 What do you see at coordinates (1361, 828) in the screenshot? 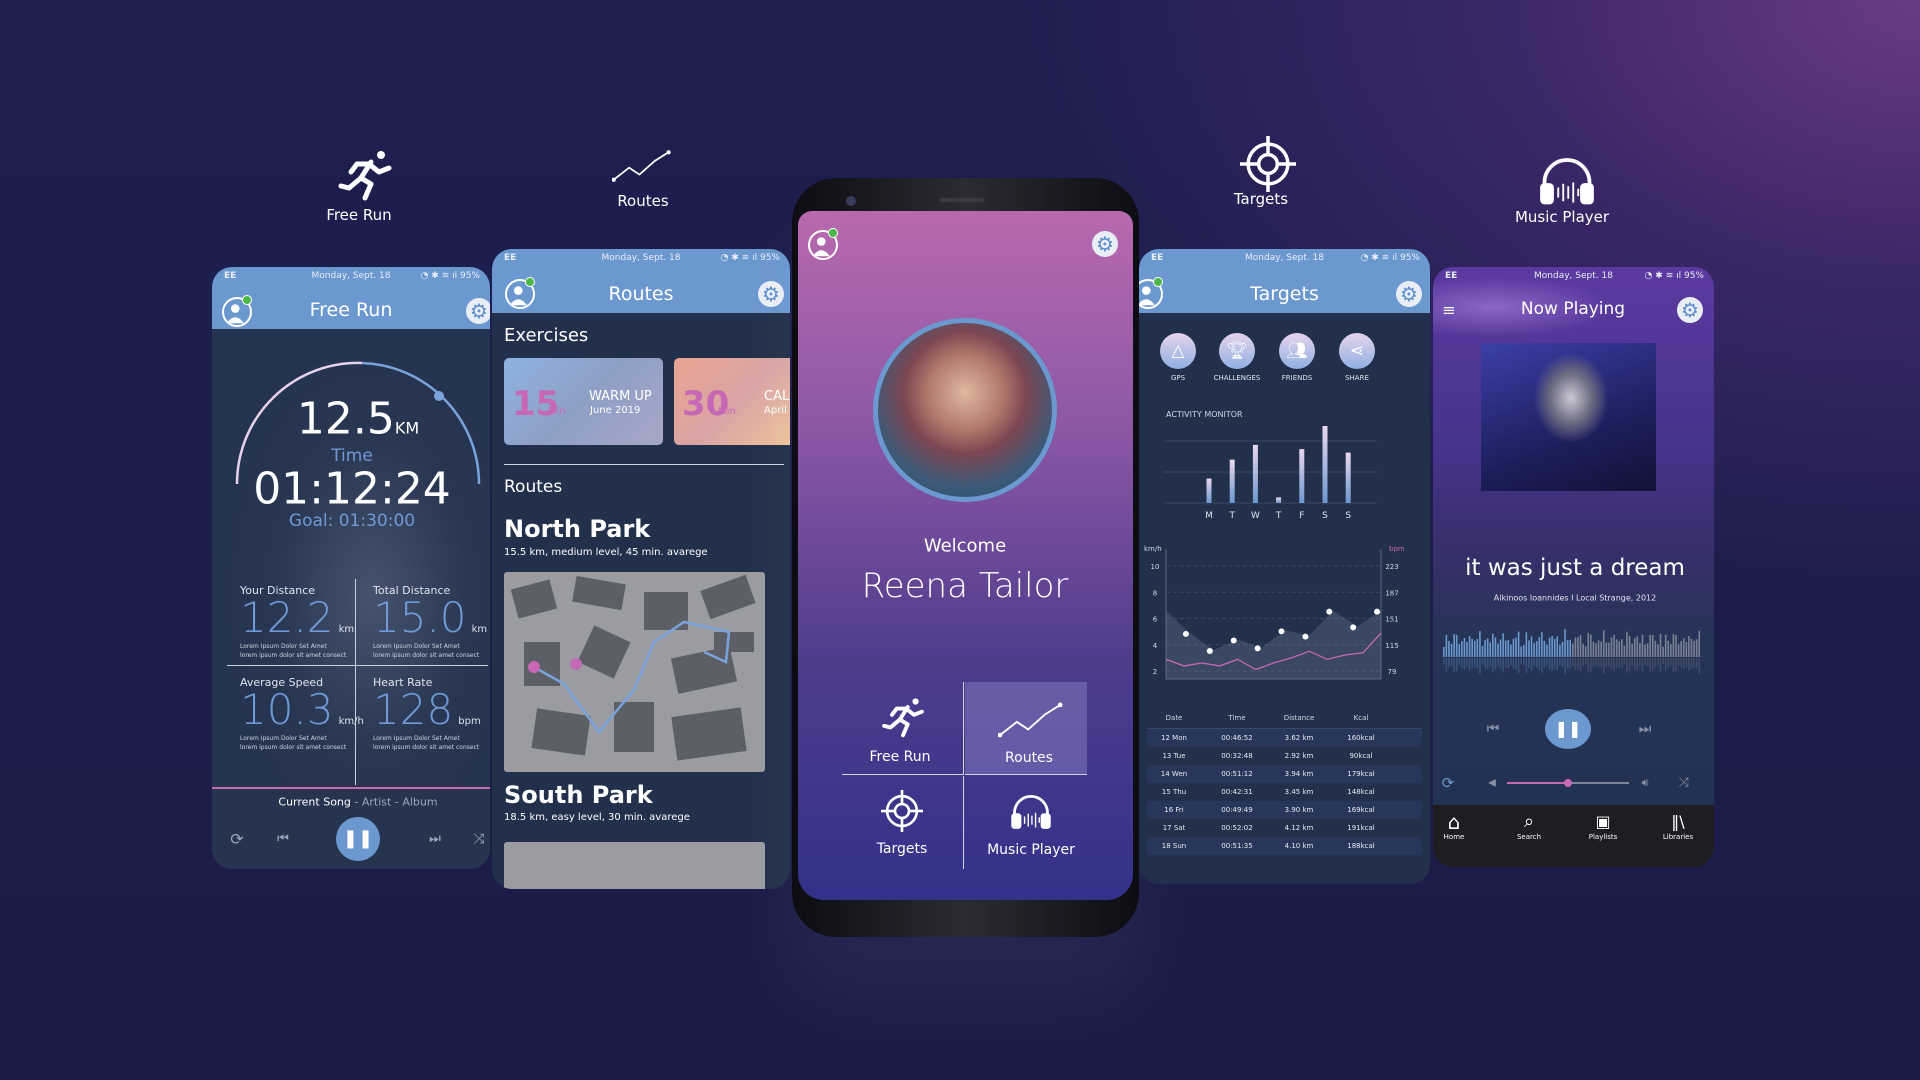
I see `table-cell: 191kcal` at bounding box center [1361, 828].